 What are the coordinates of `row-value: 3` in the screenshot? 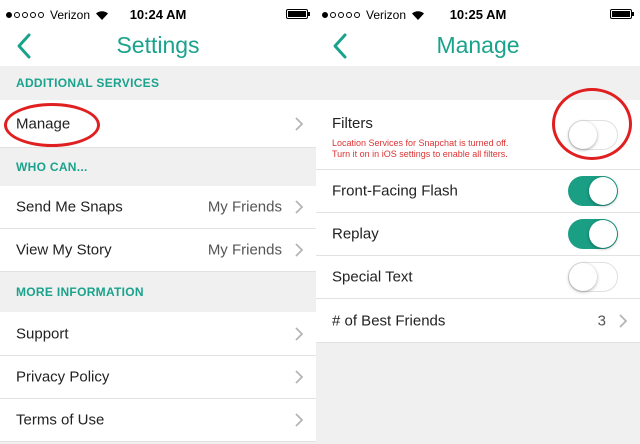 It's located at (601, 320).